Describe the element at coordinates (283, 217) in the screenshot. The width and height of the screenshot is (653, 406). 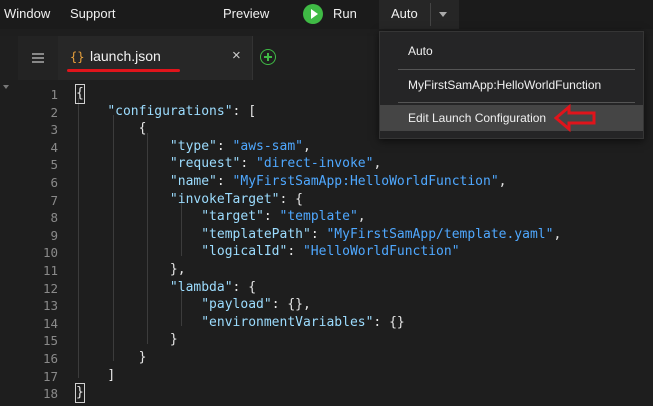
I see `code-line: "target": "template",` at that location.